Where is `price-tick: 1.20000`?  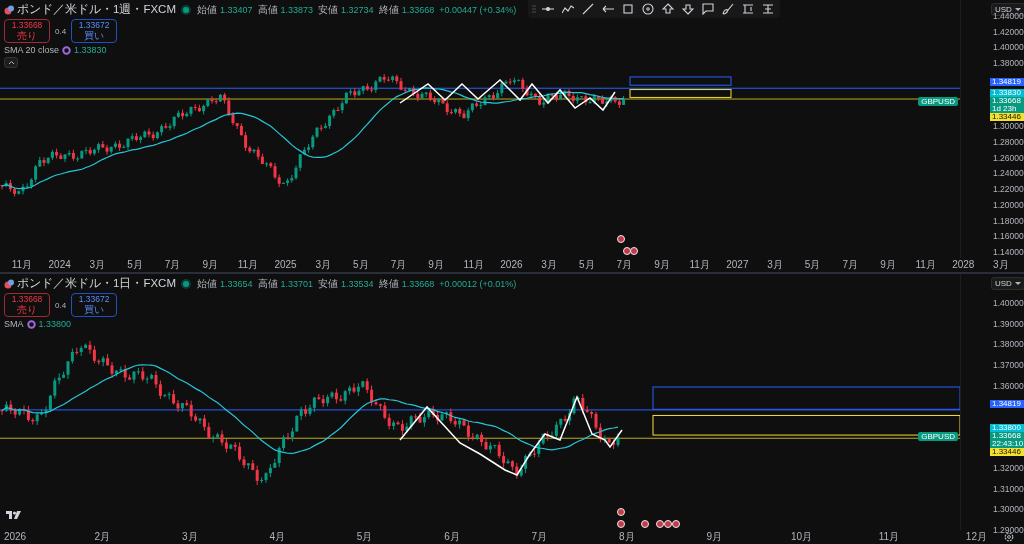
price-tick: 1.20000 is located at coordinates (1008, 205).